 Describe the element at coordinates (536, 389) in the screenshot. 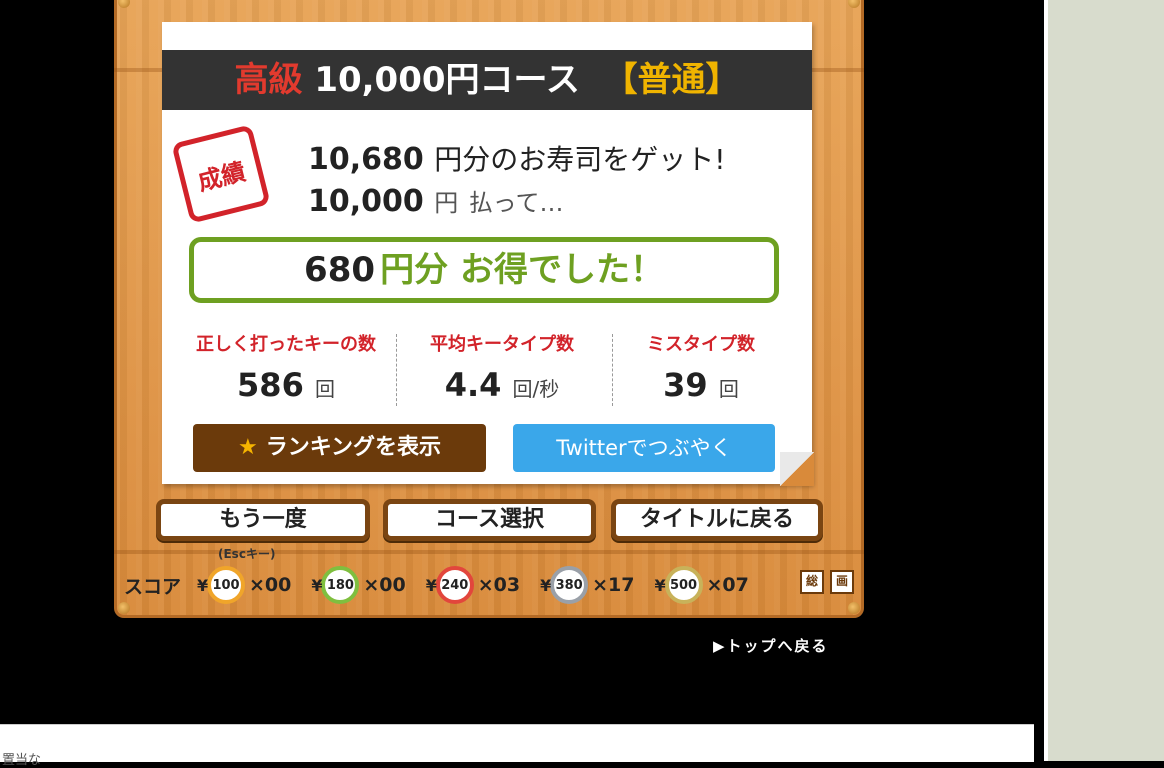

I see `stat-unit: 回/秒` at that location.